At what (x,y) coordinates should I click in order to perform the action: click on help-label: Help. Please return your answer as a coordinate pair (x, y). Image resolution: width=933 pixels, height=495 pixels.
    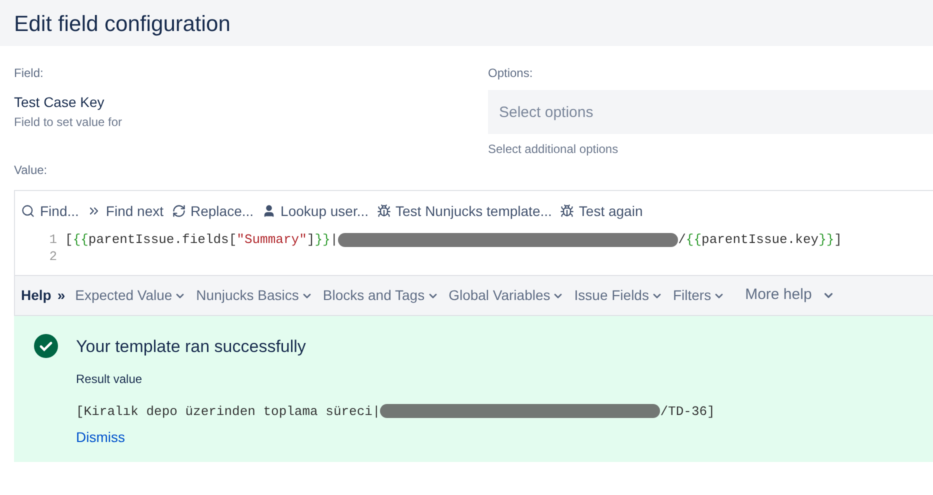
    Looking at the image, I should click on (36, 295).